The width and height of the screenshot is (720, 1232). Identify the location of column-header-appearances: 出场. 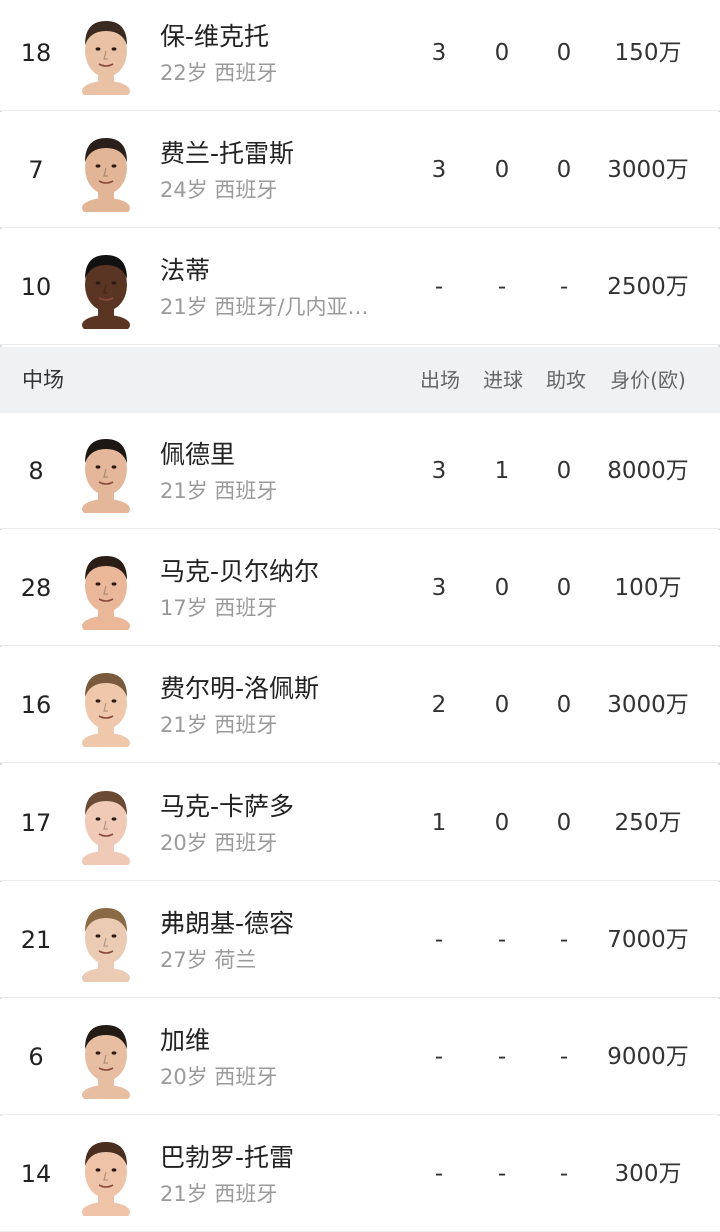
(440, 380).